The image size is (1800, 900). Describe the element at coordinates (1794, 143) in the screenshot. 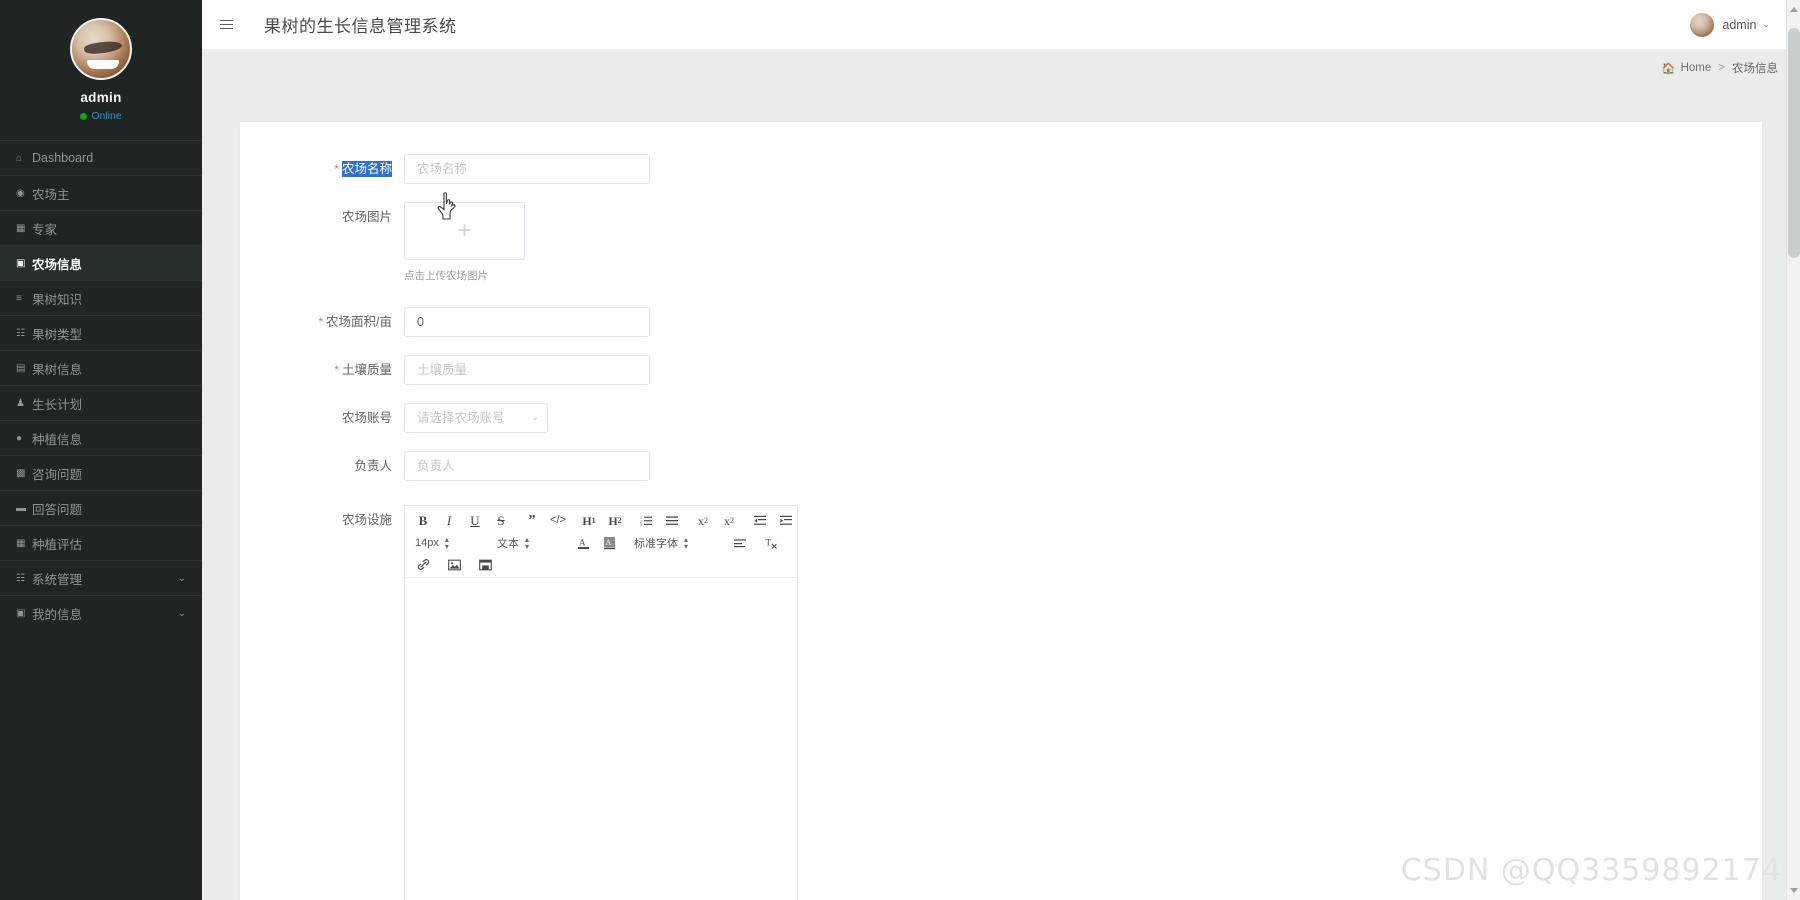

I see `scrollbar-thumb` at that location.